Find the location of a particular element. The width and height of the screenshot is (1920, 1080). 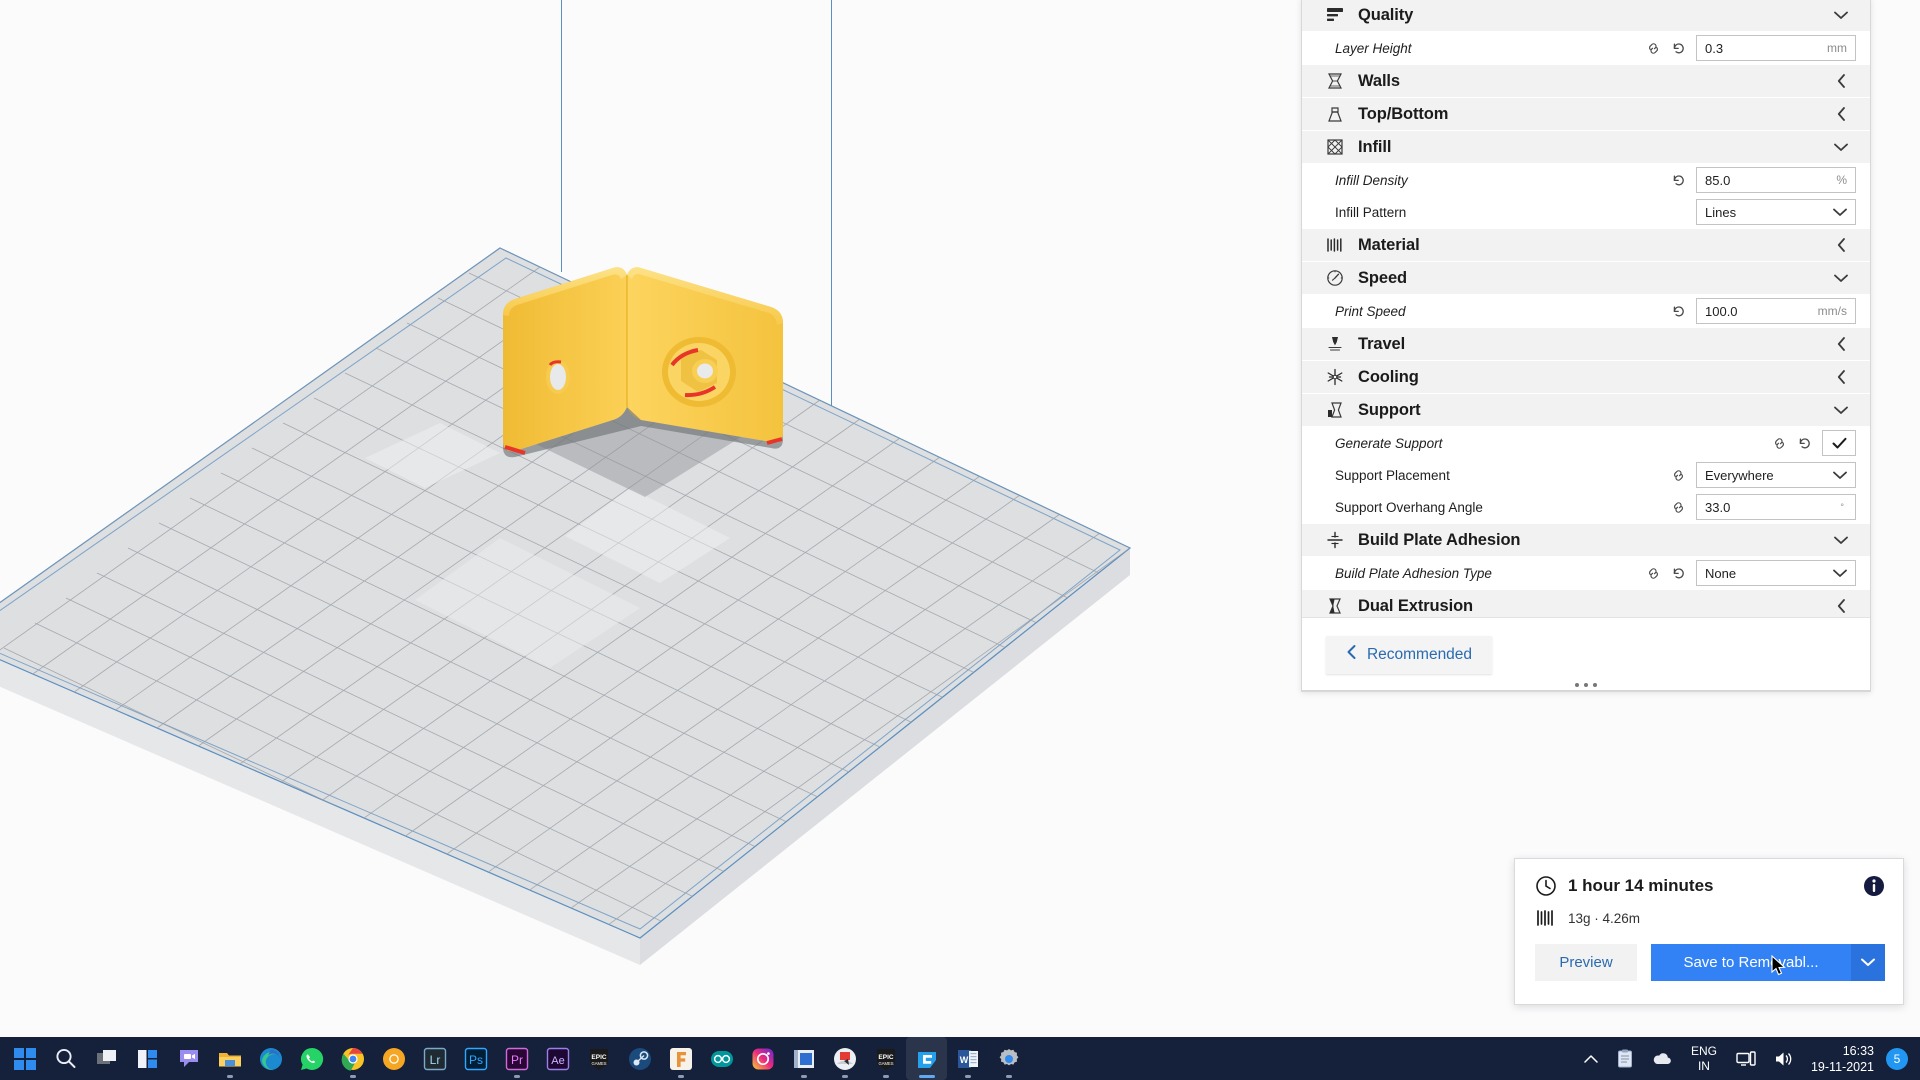

recommended-label: Recommended is located at coordinates (1419, 654).